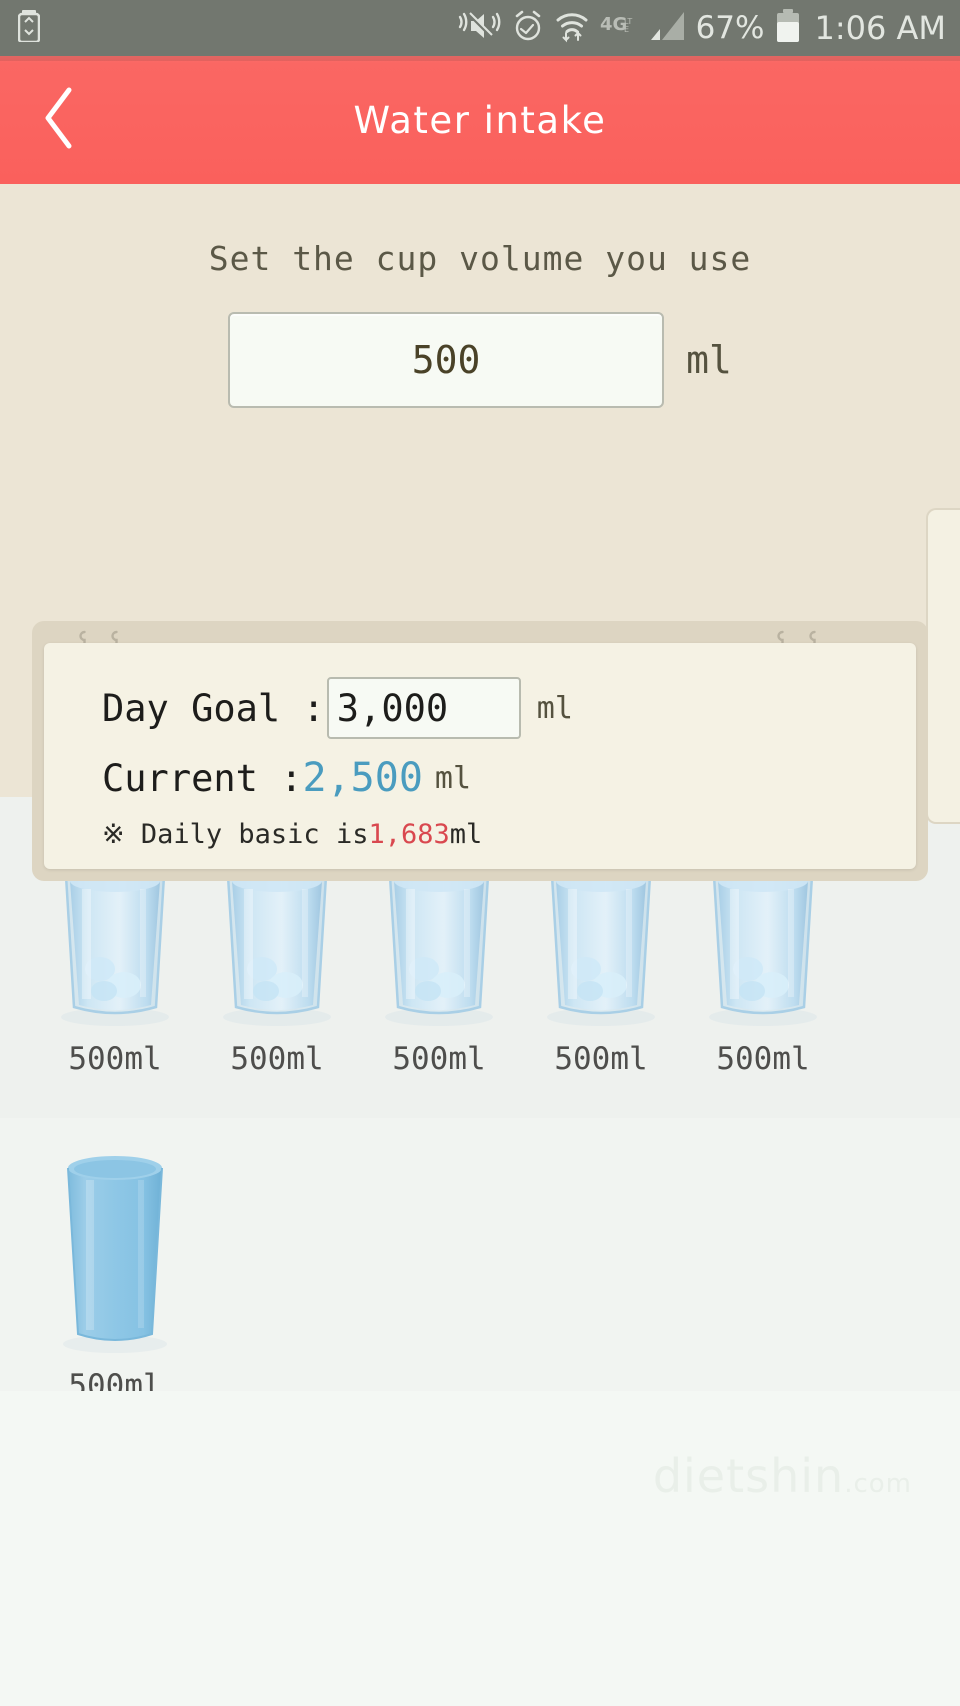 The width and height of the screenshot is (960, 1706). Describe the element at coordinates (788, 28) in the screenshot. I see `battery-icon` at that location.